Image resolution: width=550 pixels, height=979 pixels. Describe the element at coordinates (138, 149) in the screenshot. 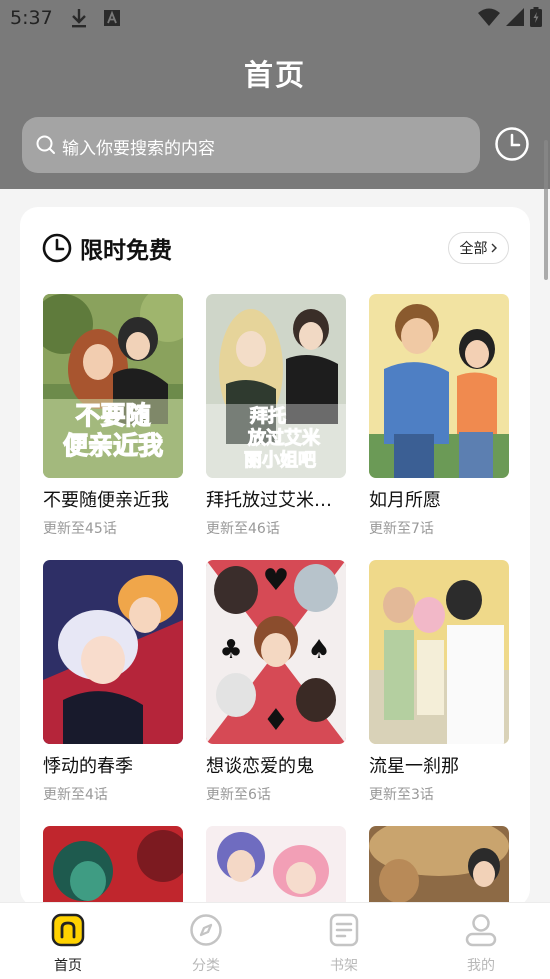

I see `search-placeholder: 输入你要搜索的内容` at that location.